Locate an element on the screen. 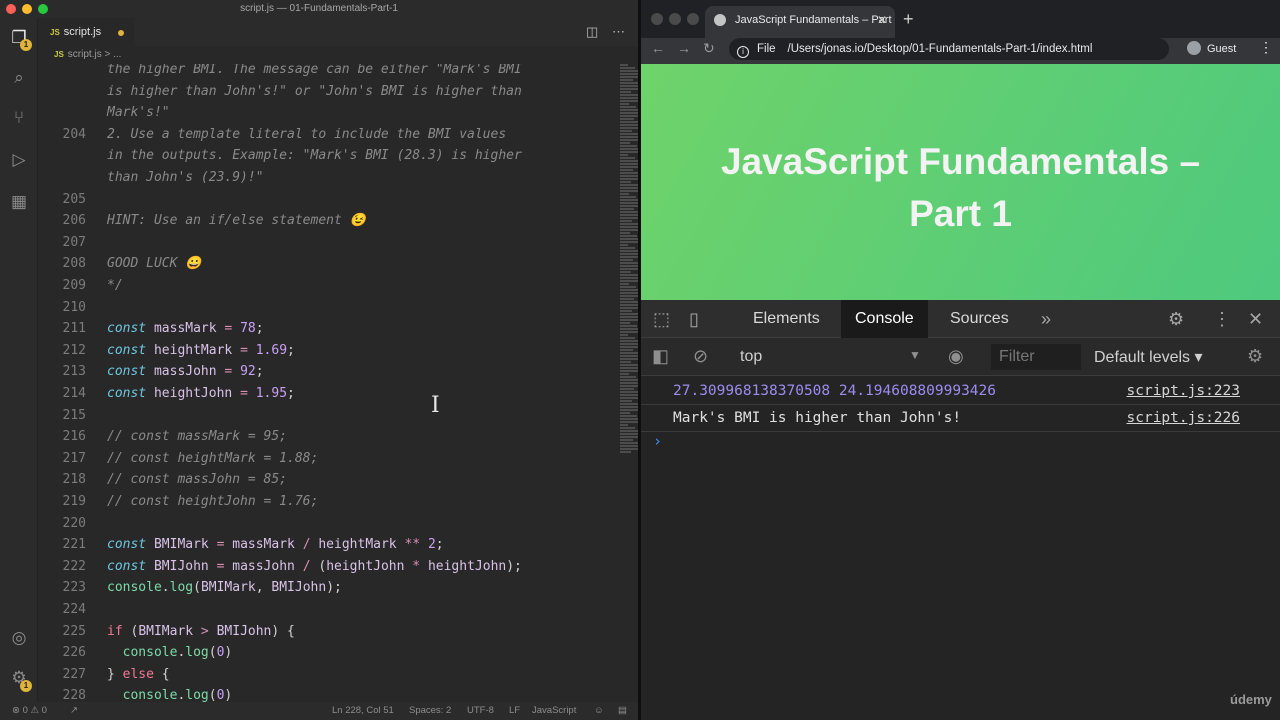 The height and width of the screenshot is (720, 1280). account-icon: ◎ is located at coordinates (19, 638).